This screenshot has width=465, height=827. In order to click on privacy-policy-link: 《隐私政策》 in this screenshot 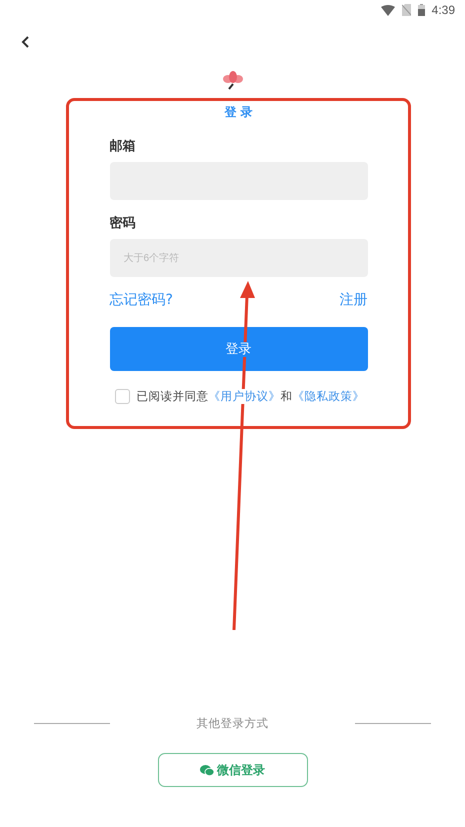, I will do `click(328, 396)`.